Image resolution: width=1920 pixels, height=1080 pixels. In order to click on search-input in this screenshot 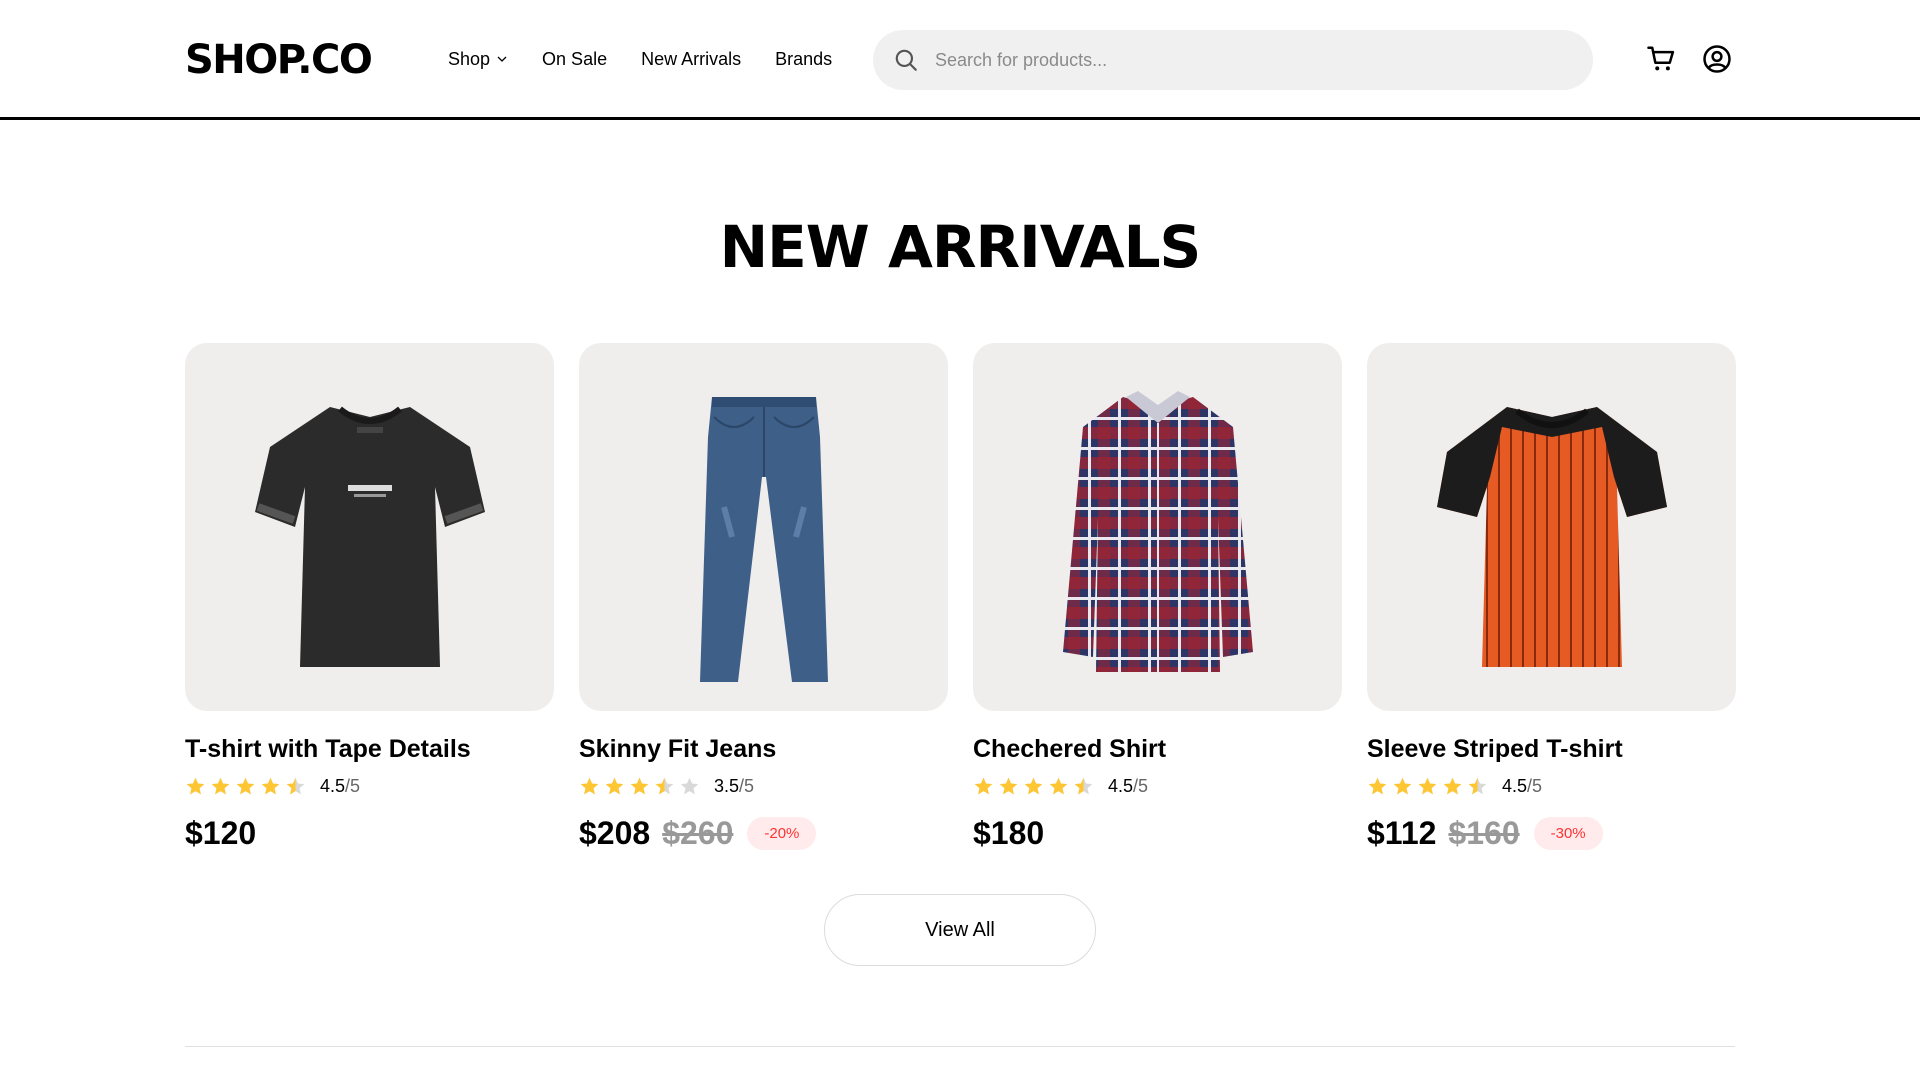, I will do `click(1235, 60)`.